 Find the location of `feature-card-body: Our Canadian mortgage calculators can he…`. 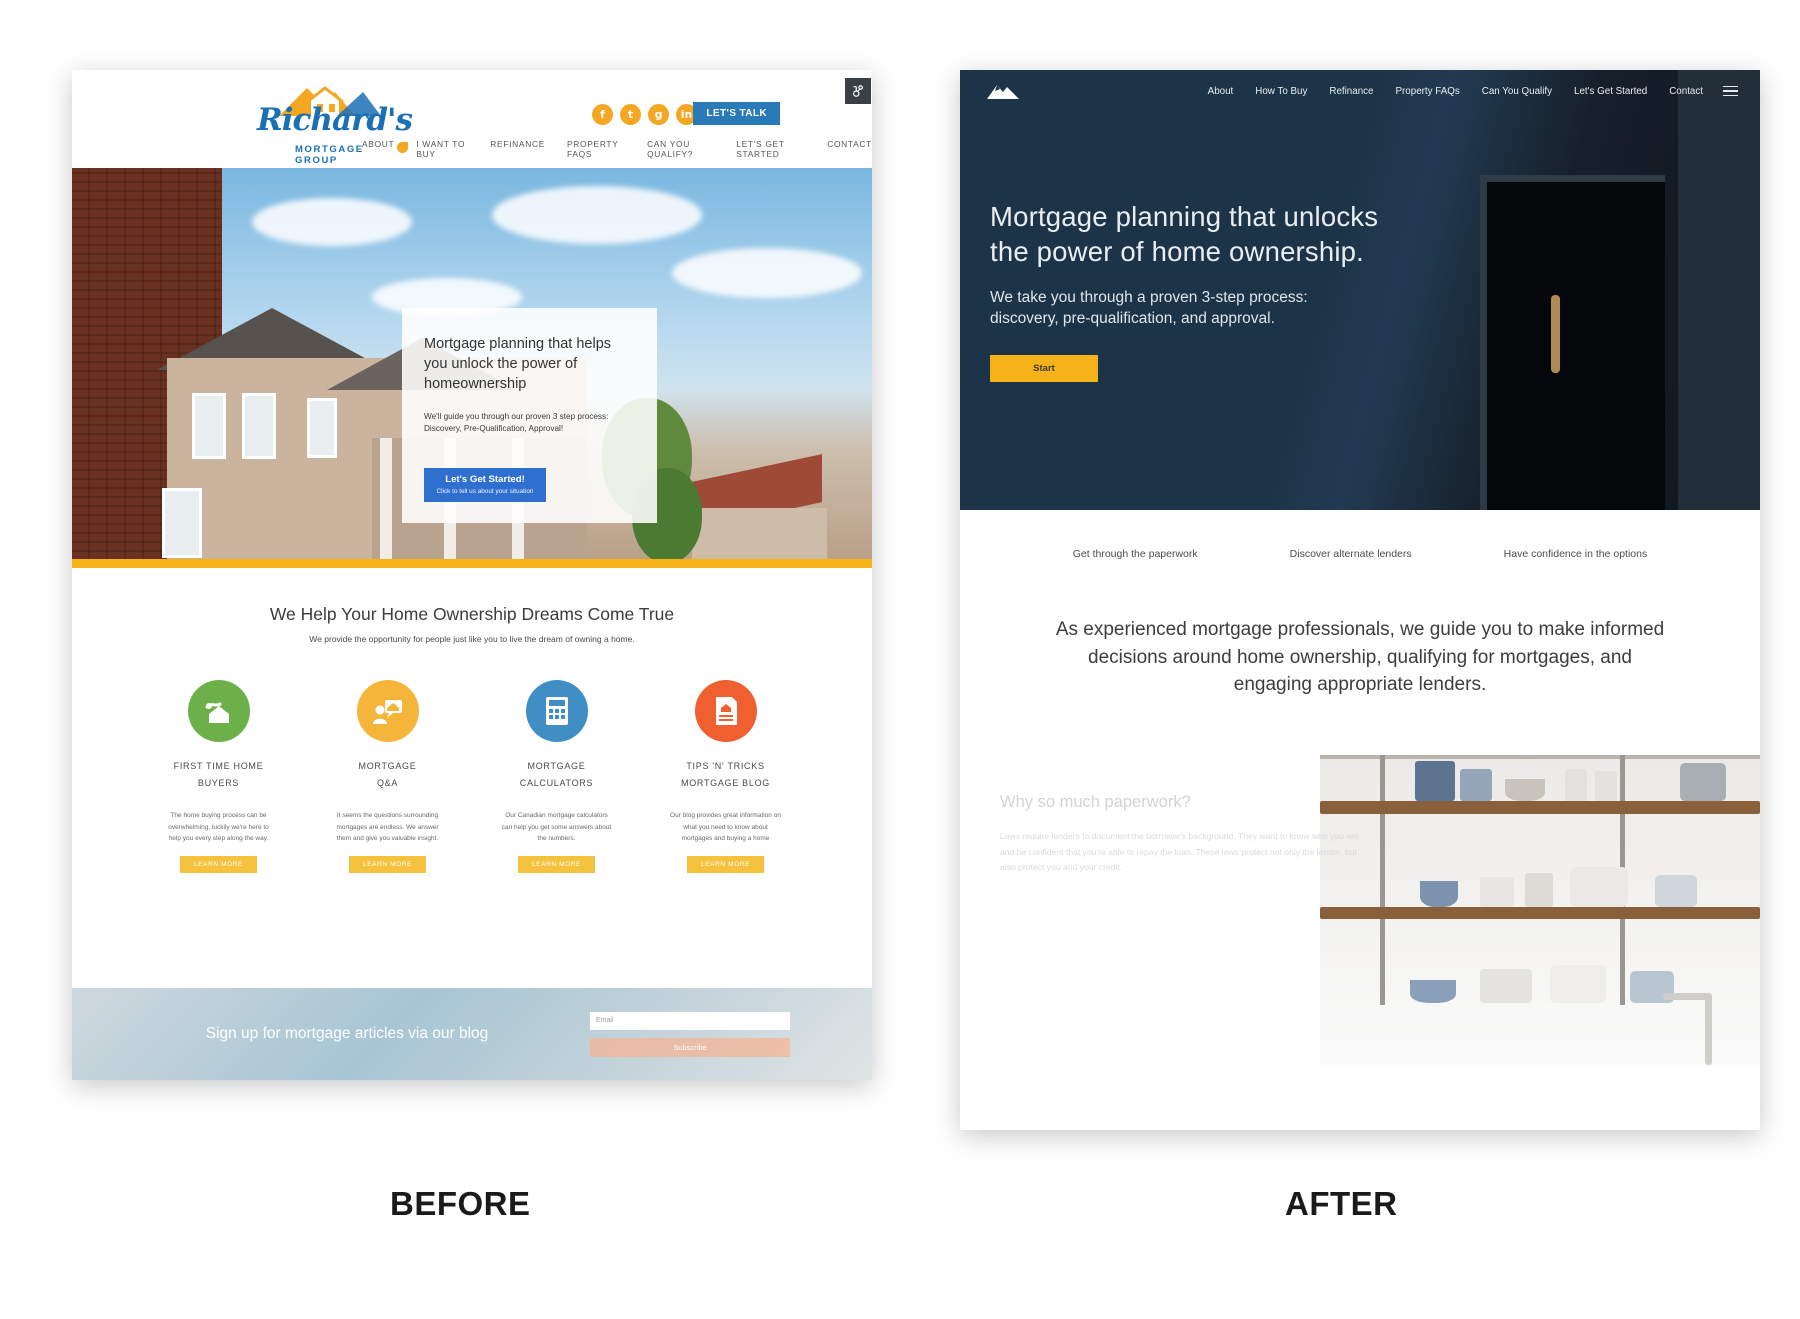

feature-card-body: Our Canadian mortgage calculators can he… is located at coordinates (556, 827).